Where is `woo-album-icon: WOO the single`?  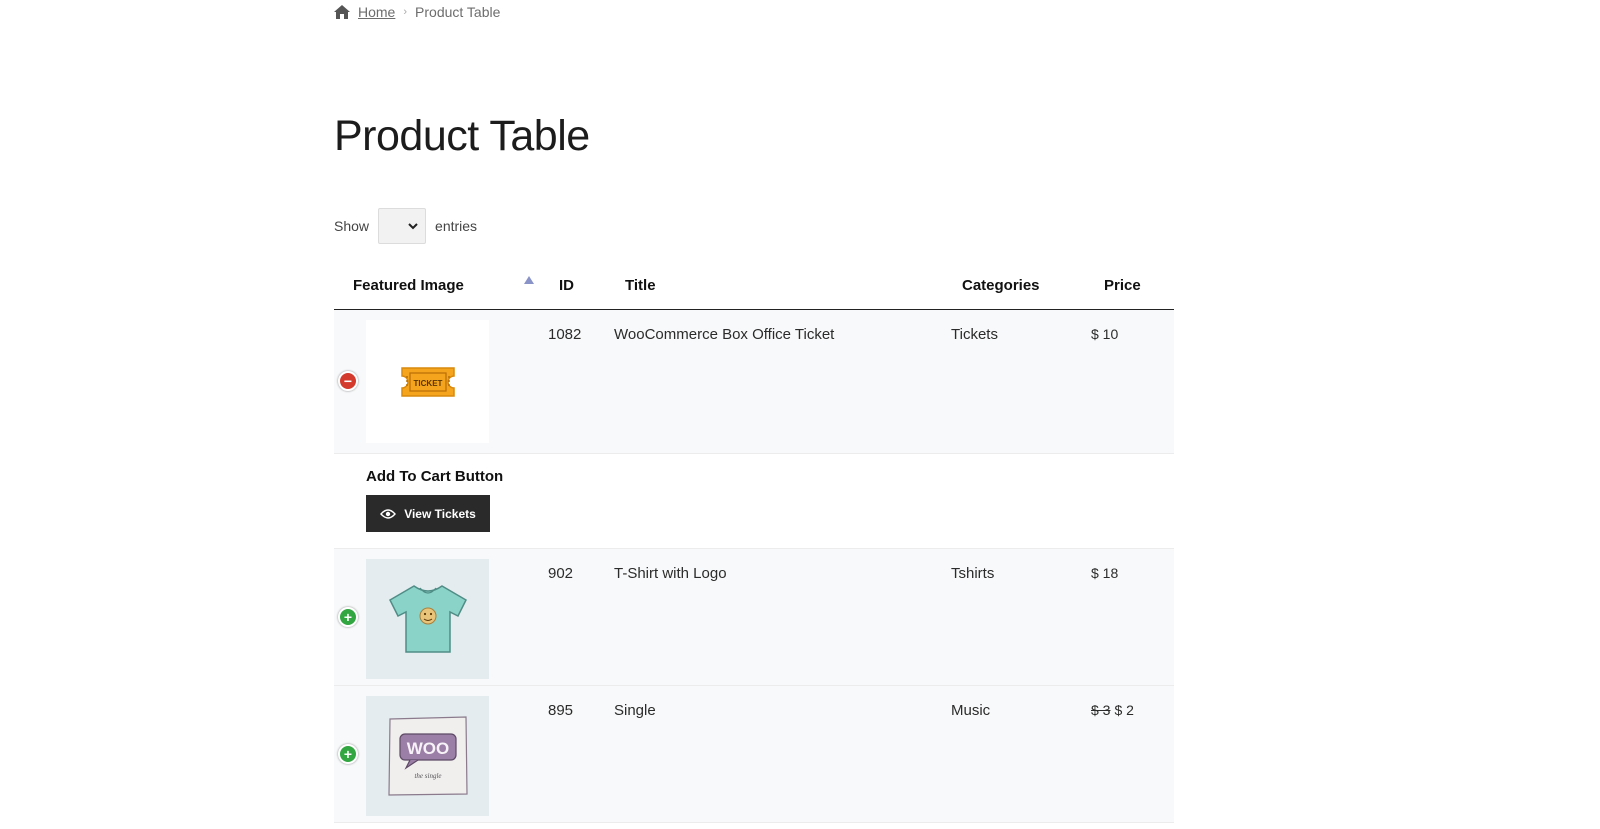 woo-album-icon: WOO the single is located at coordinates (427, 756).